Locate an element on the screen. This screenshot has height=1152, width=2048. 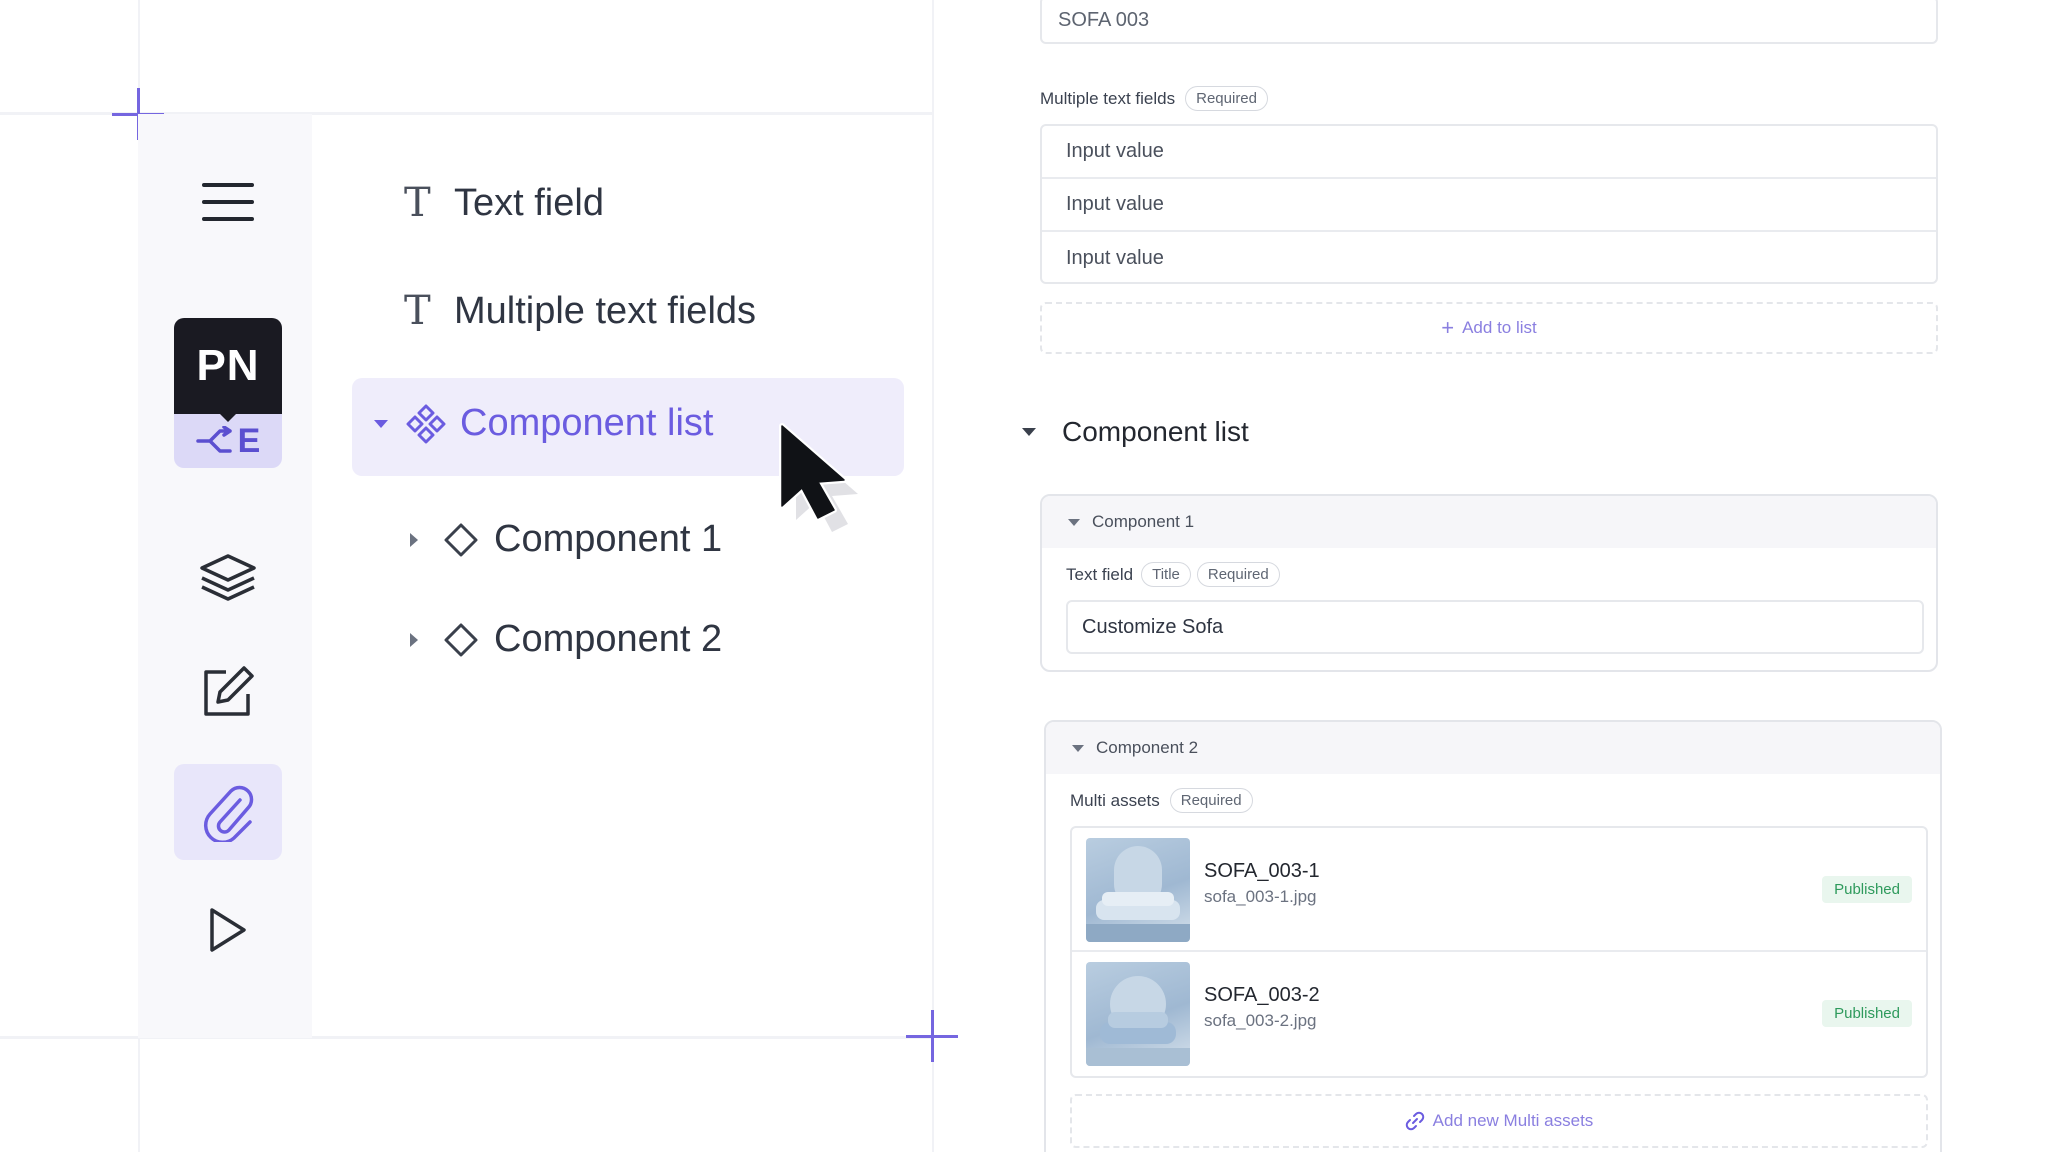
paperclip-icon is located at coordinates (229, 813).